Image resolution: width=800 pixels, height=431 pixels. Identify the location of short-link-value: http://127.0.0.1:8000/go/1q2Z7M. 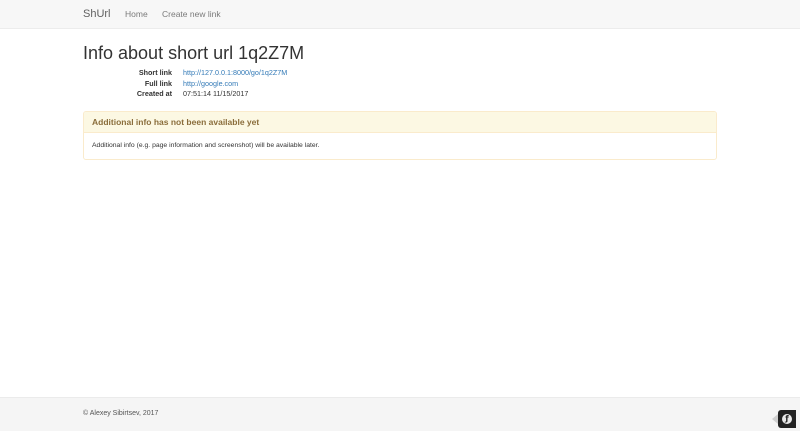
(235, 73).